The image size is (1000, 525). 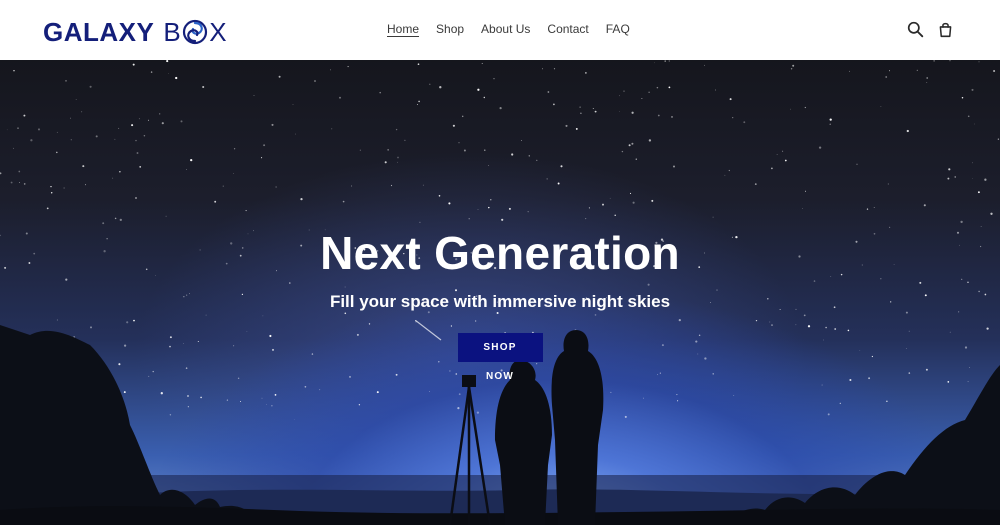 I want to click on cart-icon, so click(x=945, y=29).